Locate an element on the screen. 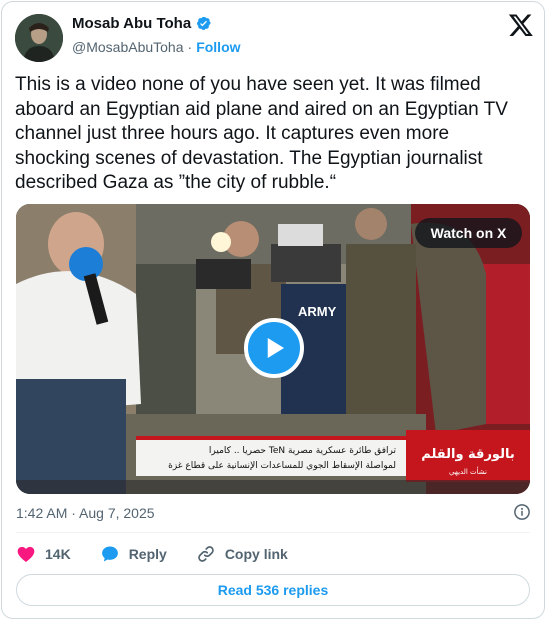 This screenshot has height=622, width=548. author-handle: @MosabAbuToha is located at coordinates (128, 47).